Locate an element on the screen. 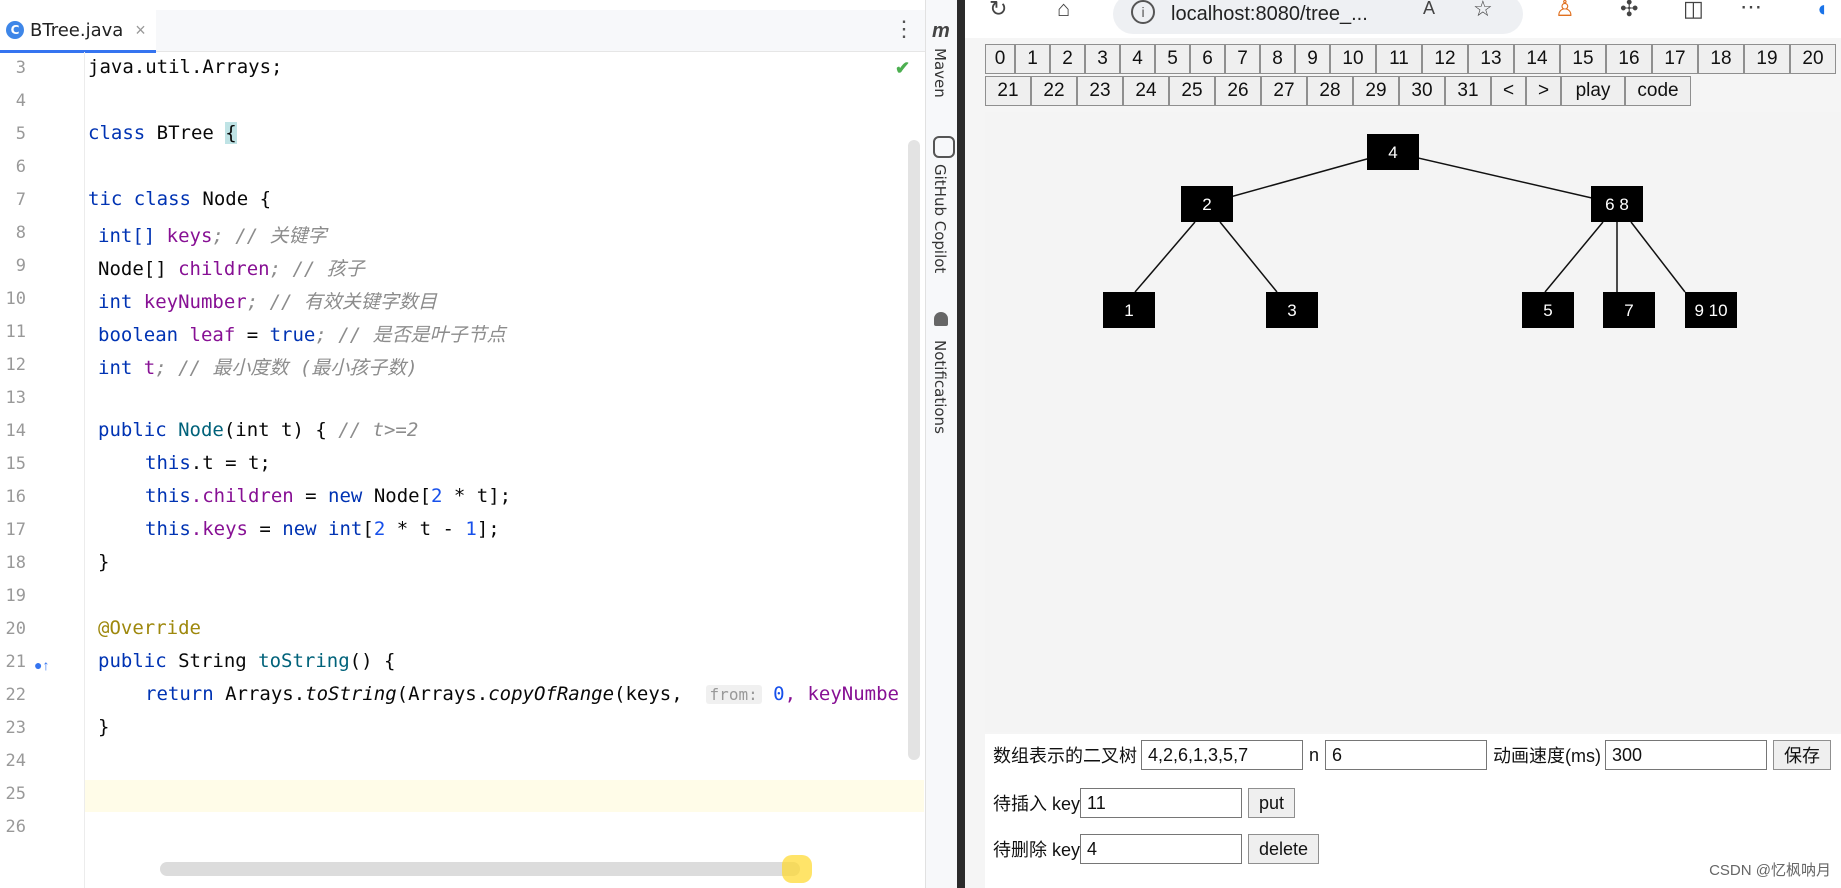  code-text: .t = t; is located at coordinates (230, 463).